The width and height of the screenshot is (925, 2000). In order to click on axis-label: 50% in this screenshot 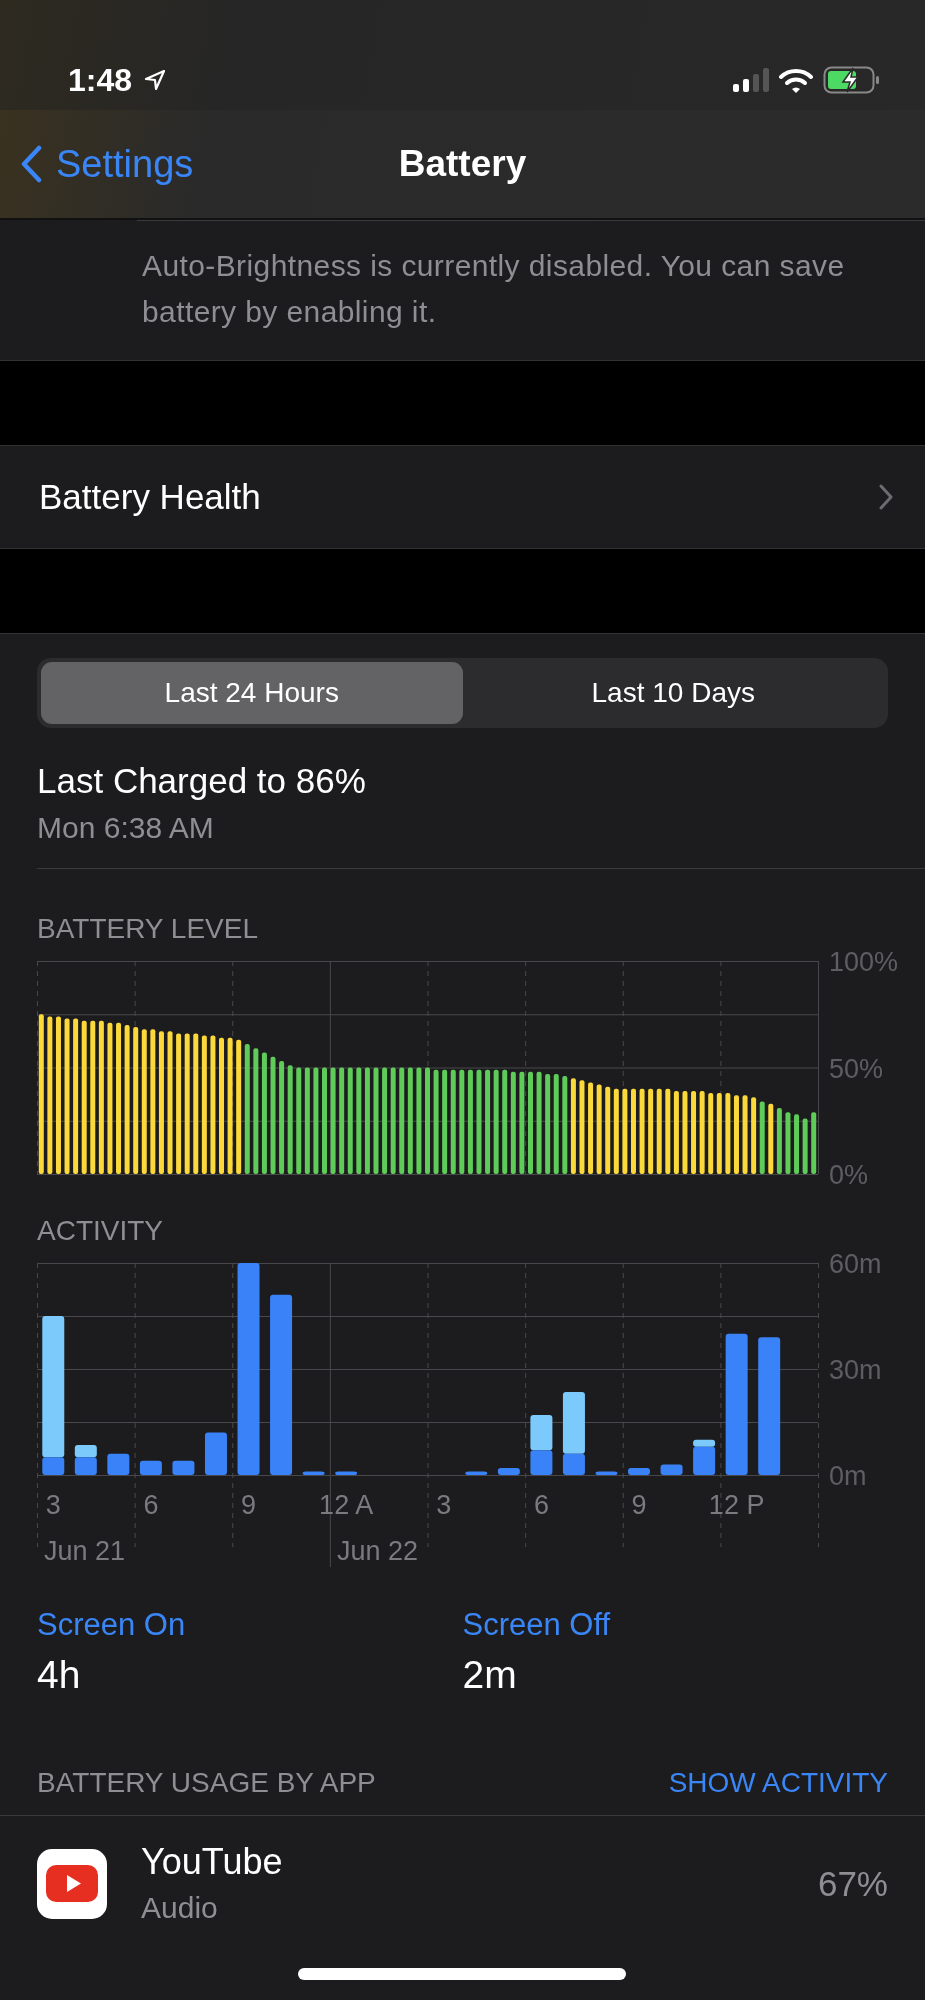, I will do `click(856, 1068)`.